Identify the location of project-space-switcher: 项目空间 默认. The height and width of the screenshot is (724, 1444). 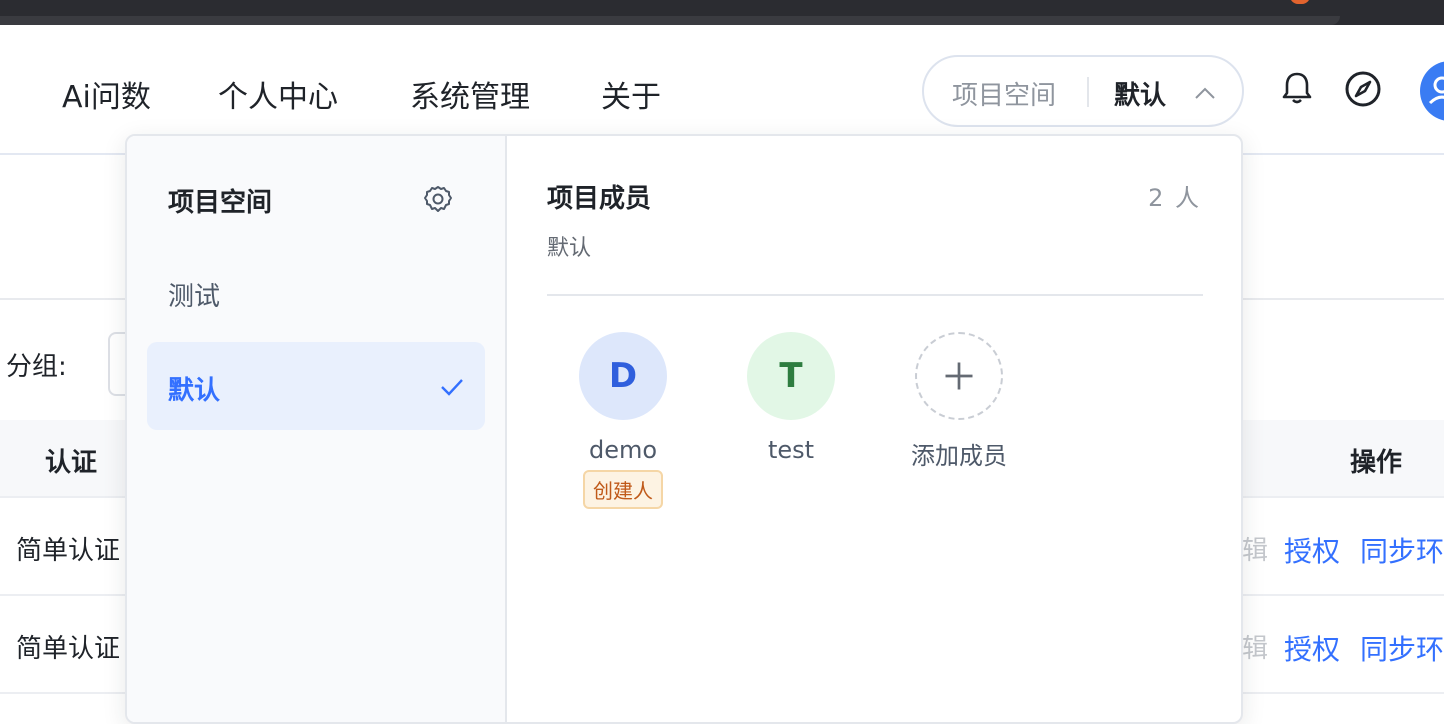
(1083, 91).